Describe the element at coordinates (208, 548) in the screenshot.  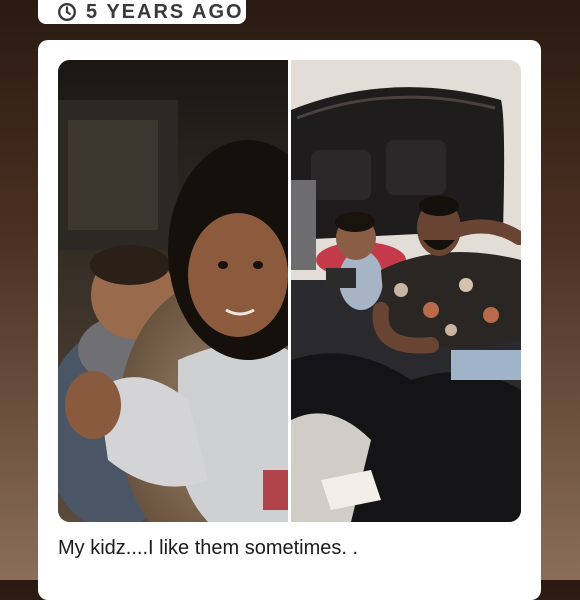
I see `post-caption: My kidz....I like them sometimes. .` at that location.